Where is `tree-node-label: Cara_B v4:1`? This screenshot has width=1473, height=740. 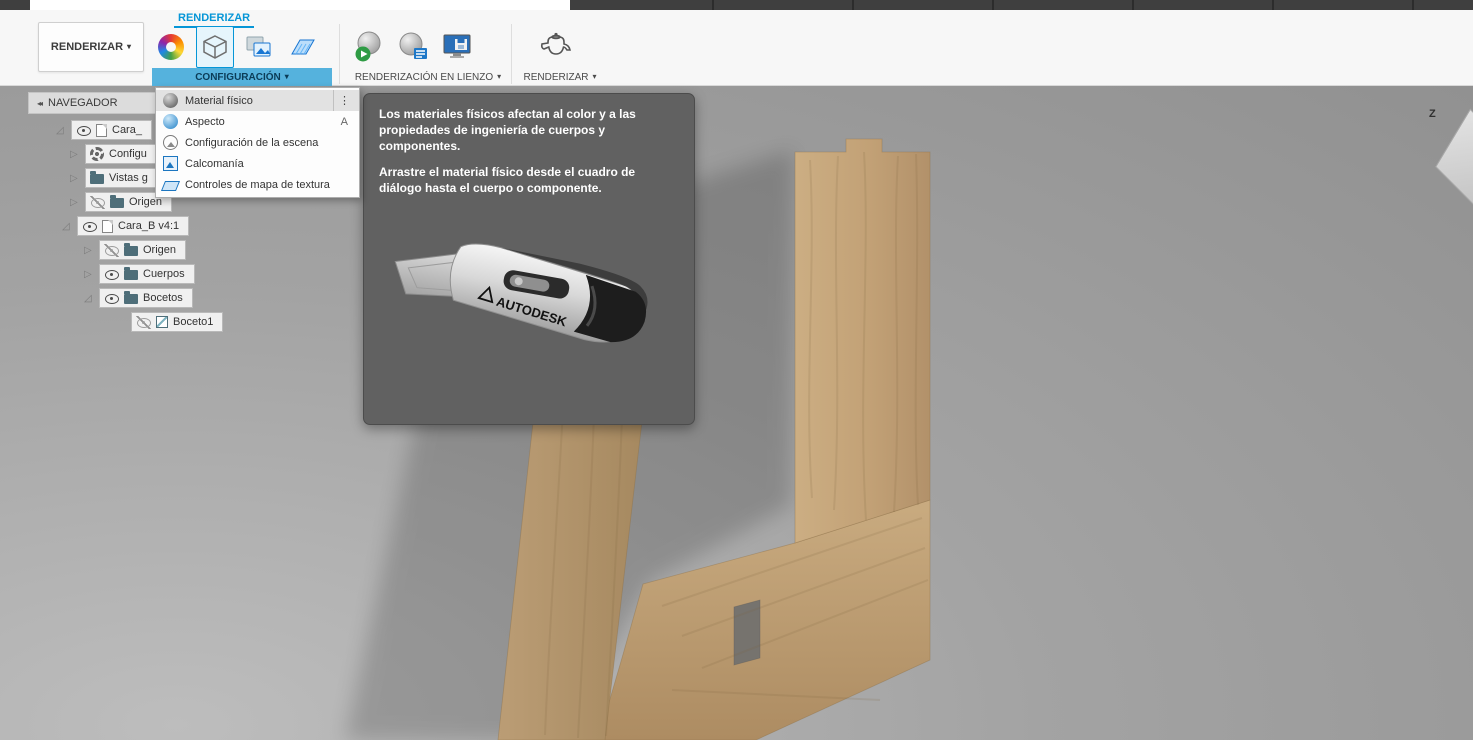
tree-node-label: Cara_B v4:1 is located at coordinates (149, 226).